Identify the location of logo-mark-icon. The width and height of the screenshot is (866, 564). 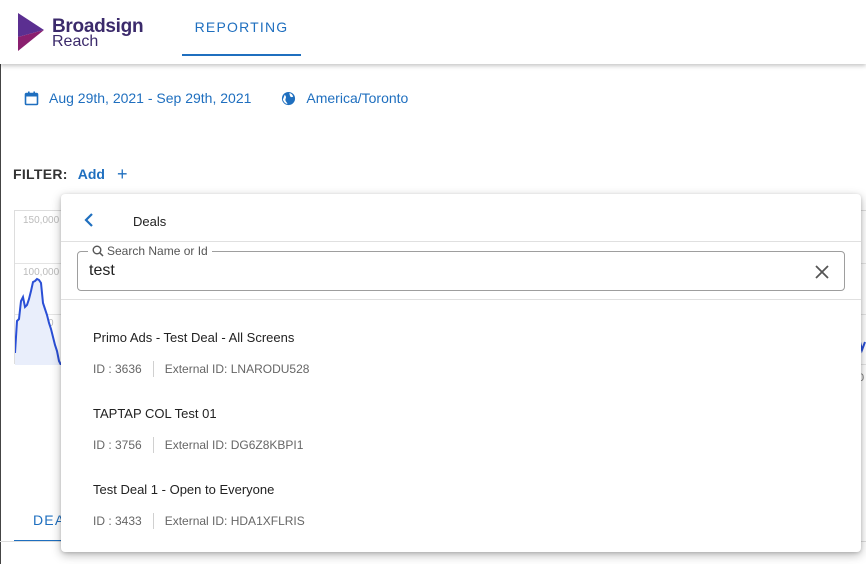
(31, 32).